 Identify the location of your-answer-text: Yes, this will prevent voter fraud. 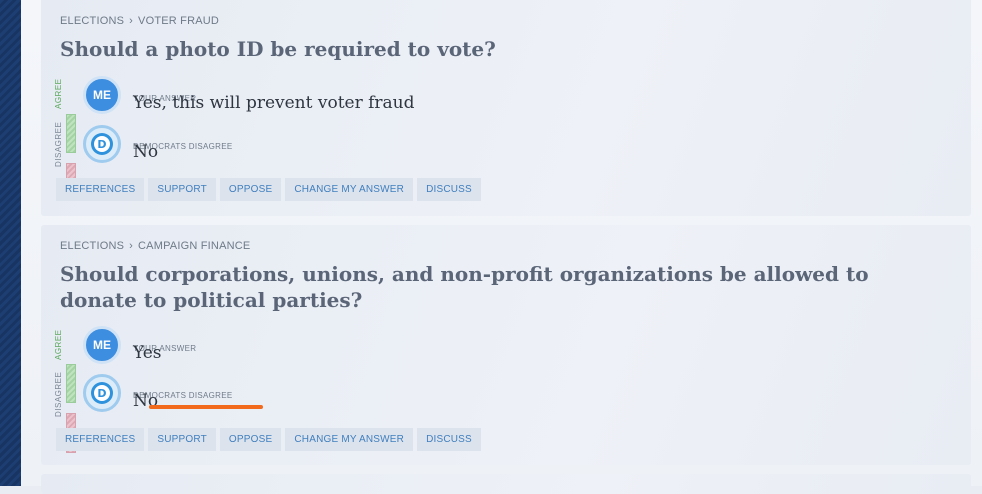
(274, 103).